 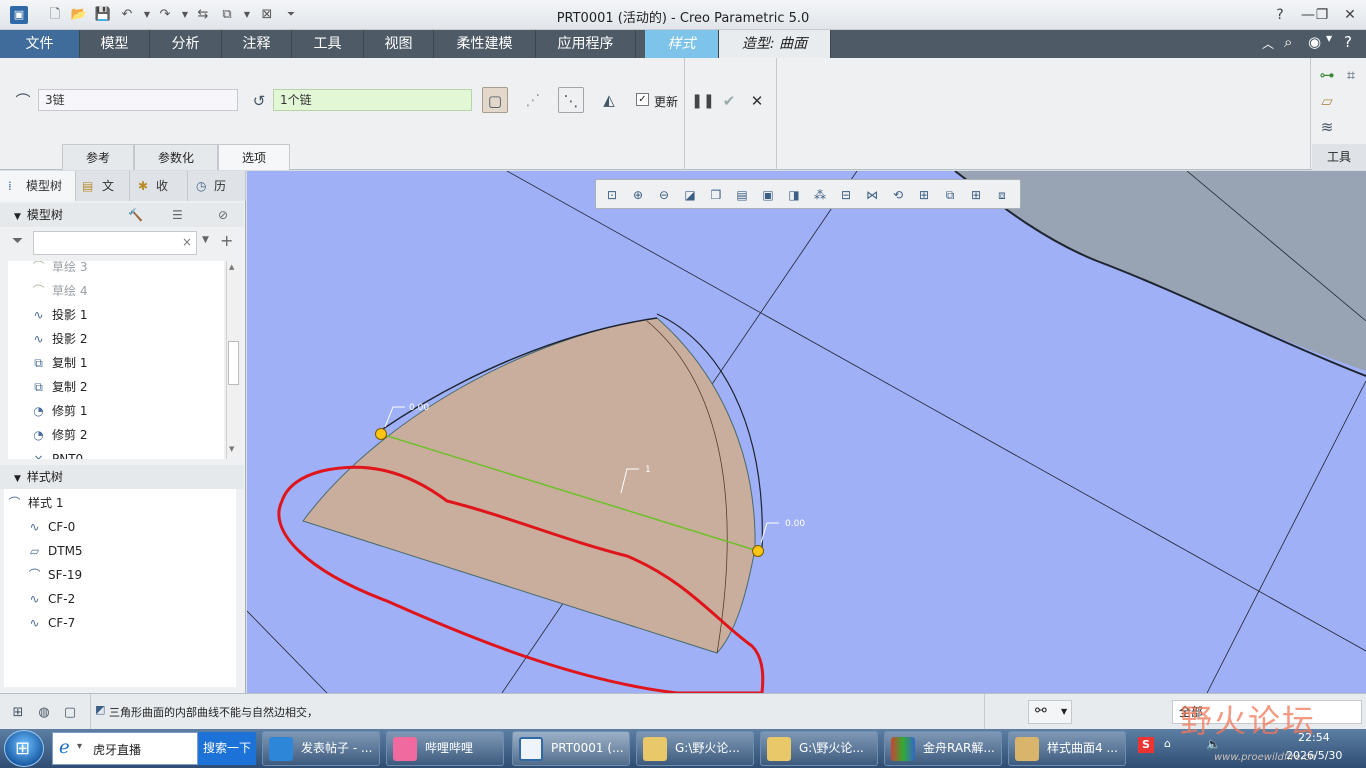 What do you see at coordinates (223, 215) in the screenshot?
I see `tree-filter-icon: ⊘` at bounding box center [223, 215].